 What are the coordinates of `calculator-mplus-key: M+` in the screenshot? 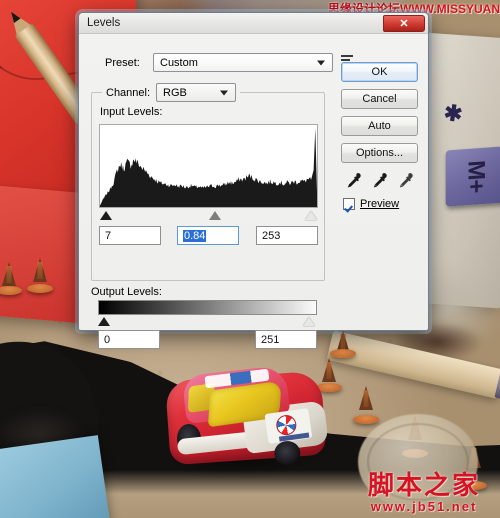 It's located at (472, 176).